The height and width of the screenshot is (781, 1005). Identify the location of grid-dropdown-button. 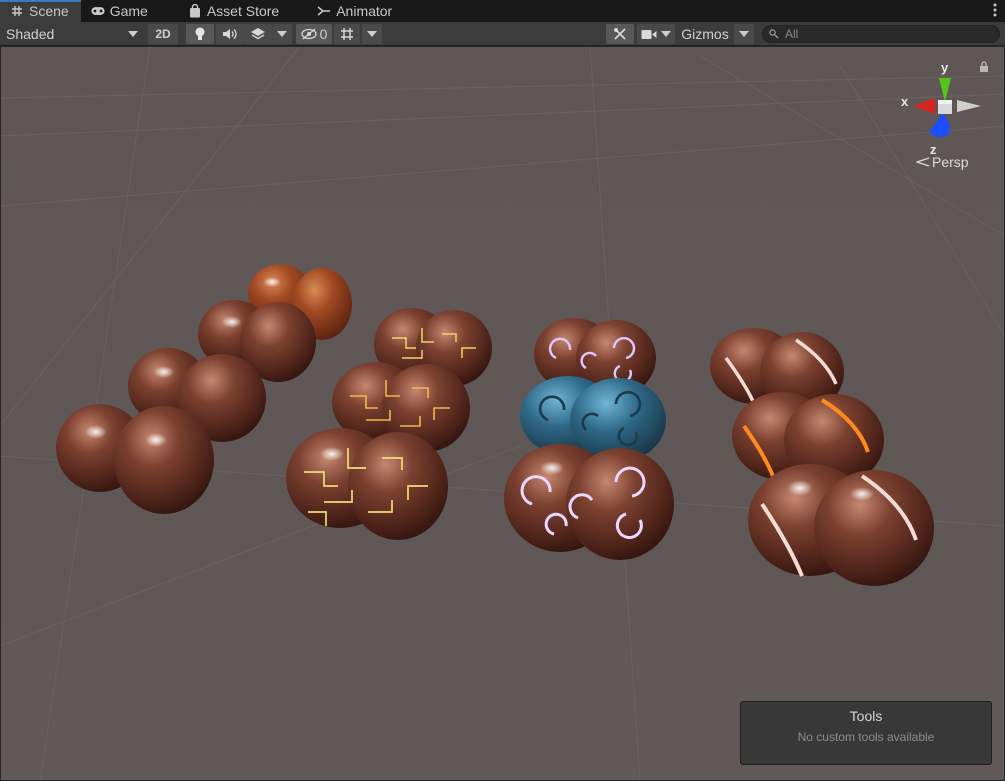
(372, 34).